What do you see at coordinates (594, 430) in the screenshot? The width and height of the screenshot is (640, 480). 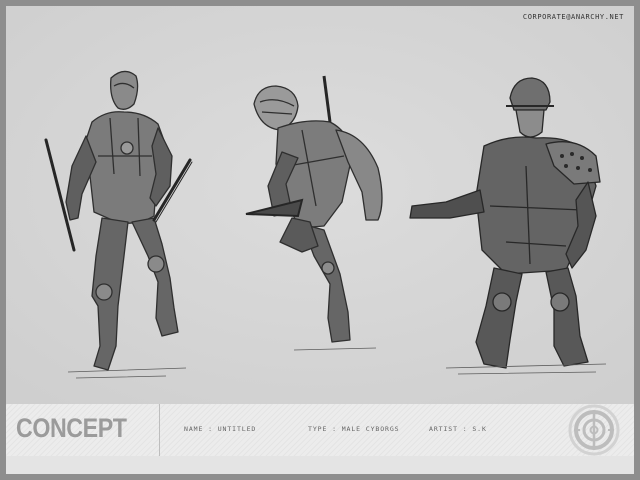 I see `target-circle-logo-icon` at bounding box center [594, 430].